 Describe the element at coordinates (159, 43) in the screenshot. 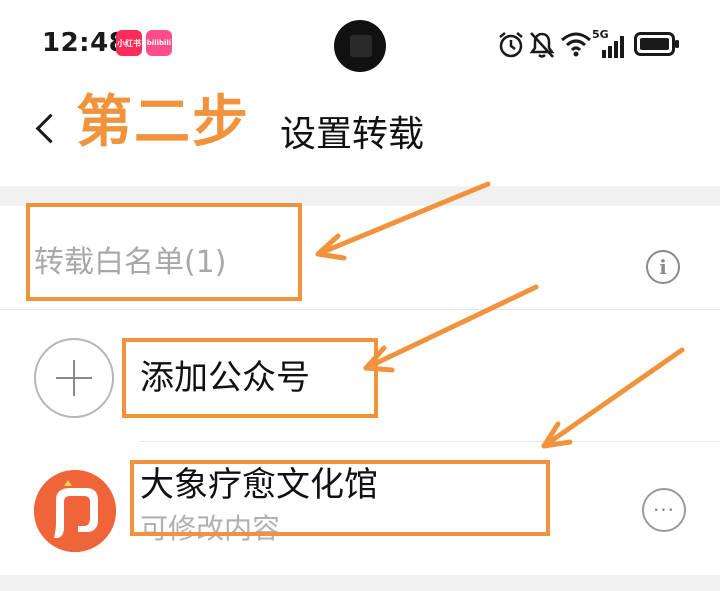

I see `bilibili-badge-icon: bilibili` at that location.